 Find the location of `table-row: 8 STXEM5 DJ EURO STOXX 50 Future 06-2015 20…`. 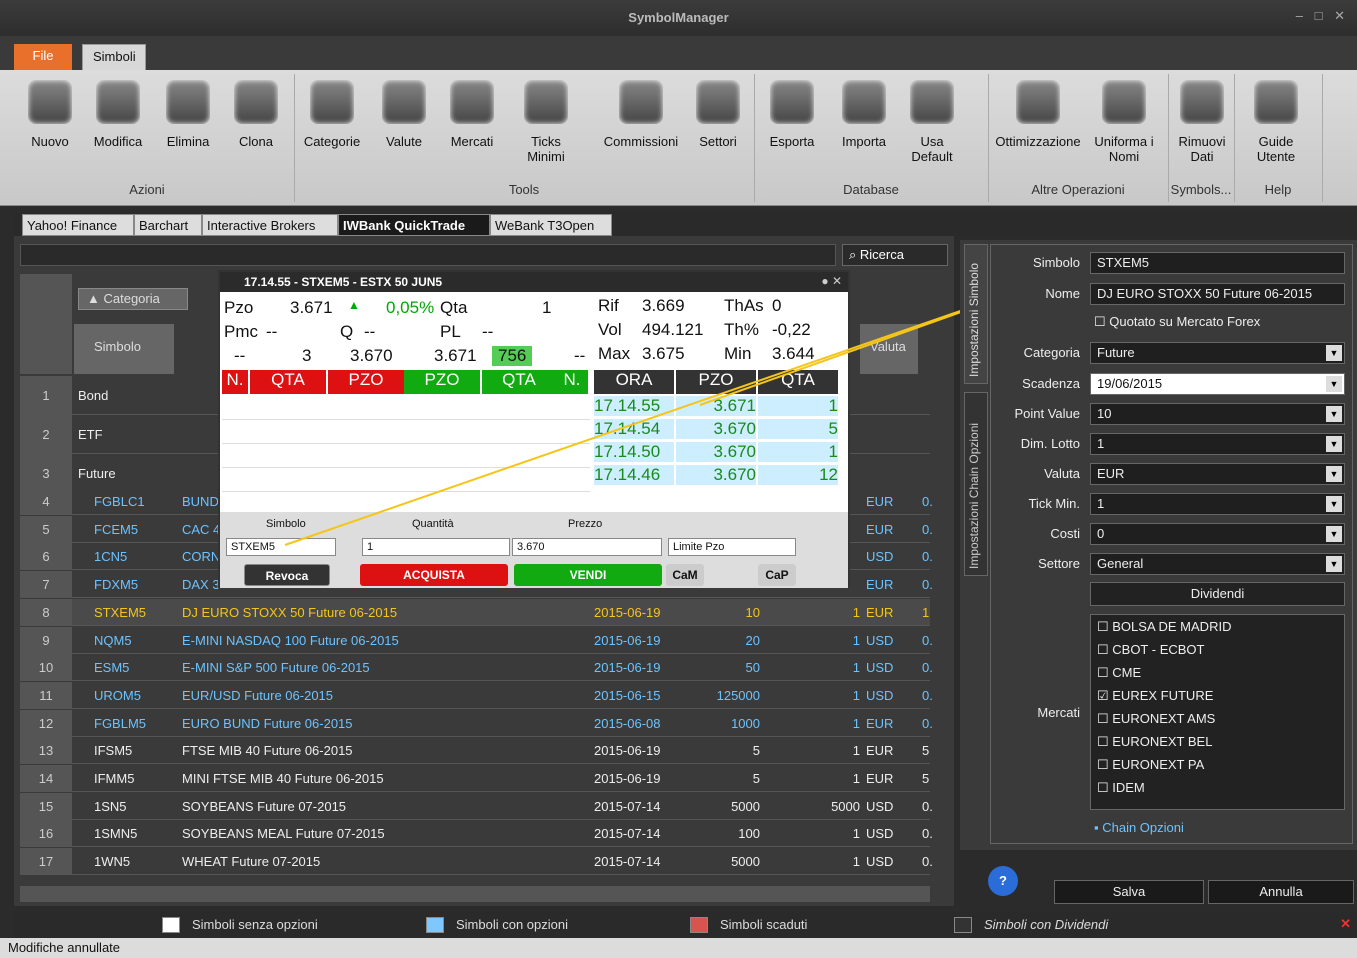

table-row: 8 STXEM5 DJ EURO STOXX 50 Future 06-2015 20… is located at coordinates (475, 612).